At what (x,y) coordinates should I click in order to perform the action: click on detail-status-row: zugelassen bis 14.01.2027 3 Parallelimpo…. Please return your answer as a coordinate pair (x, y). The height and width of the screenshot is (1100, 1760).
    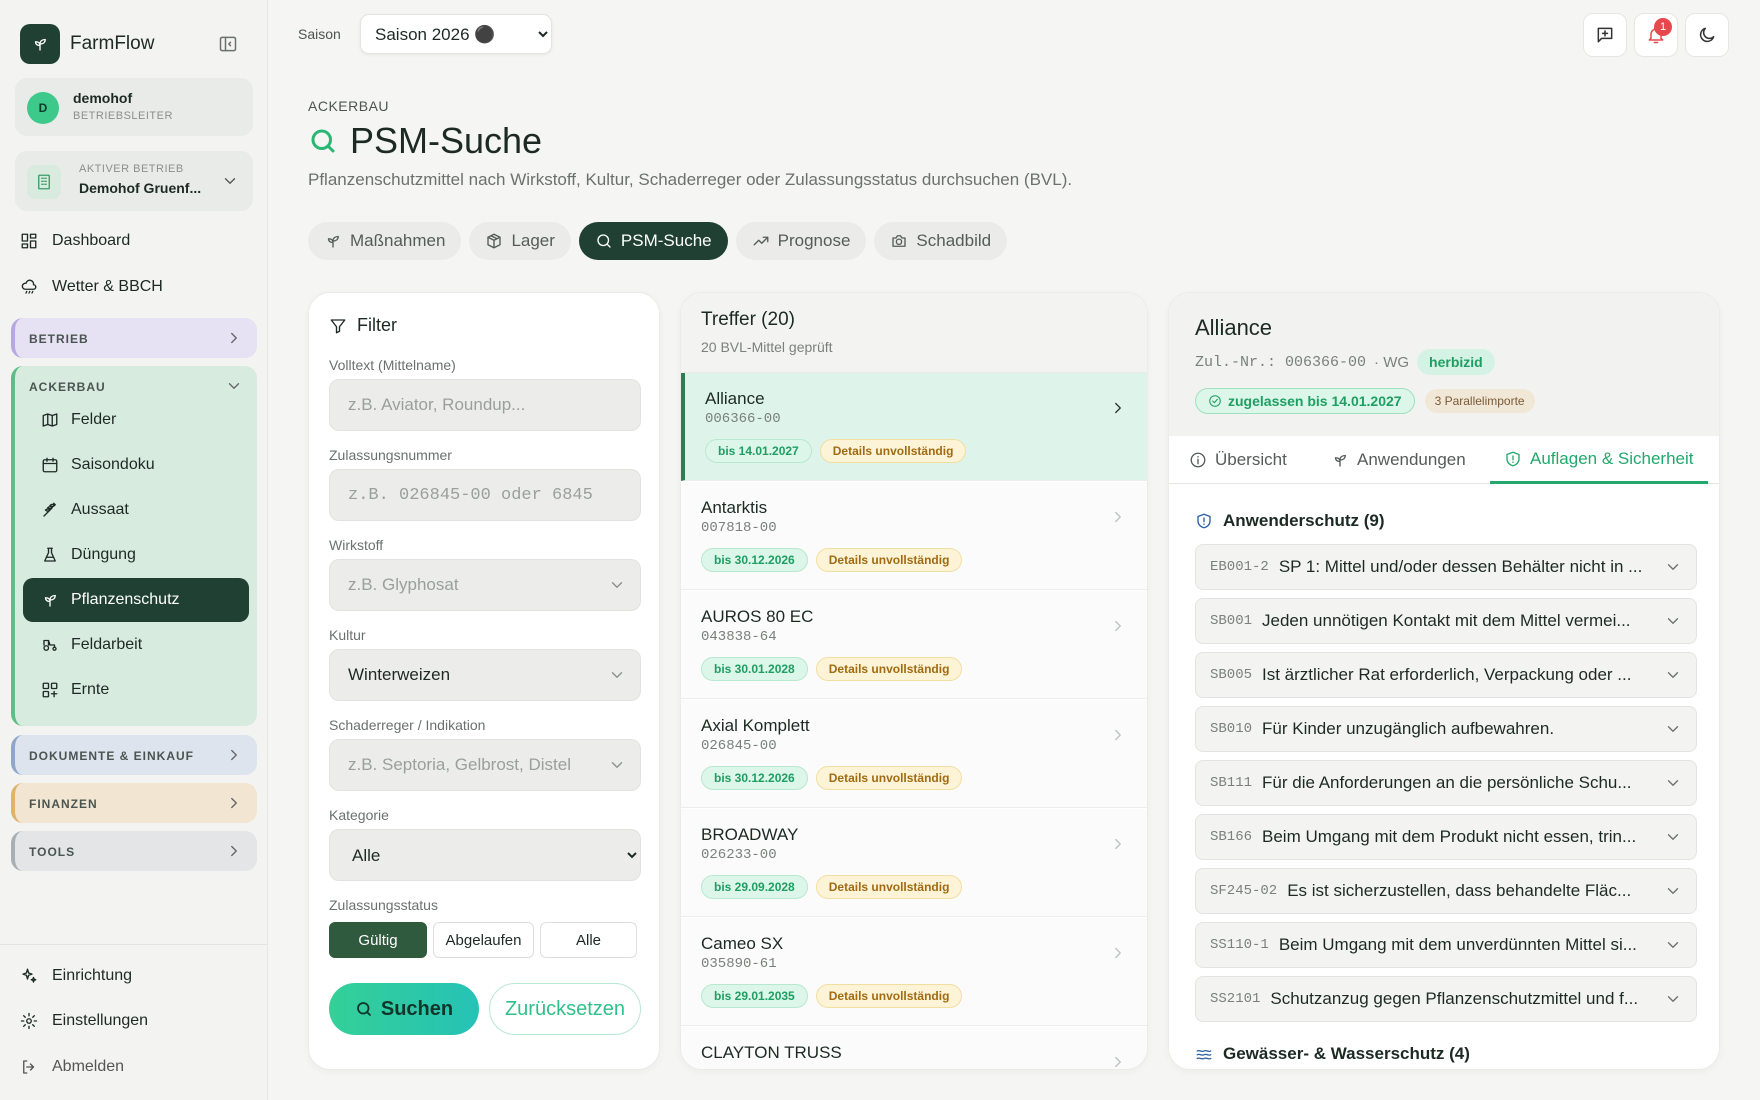
    Looking at the image, I should click on (1365, 401).